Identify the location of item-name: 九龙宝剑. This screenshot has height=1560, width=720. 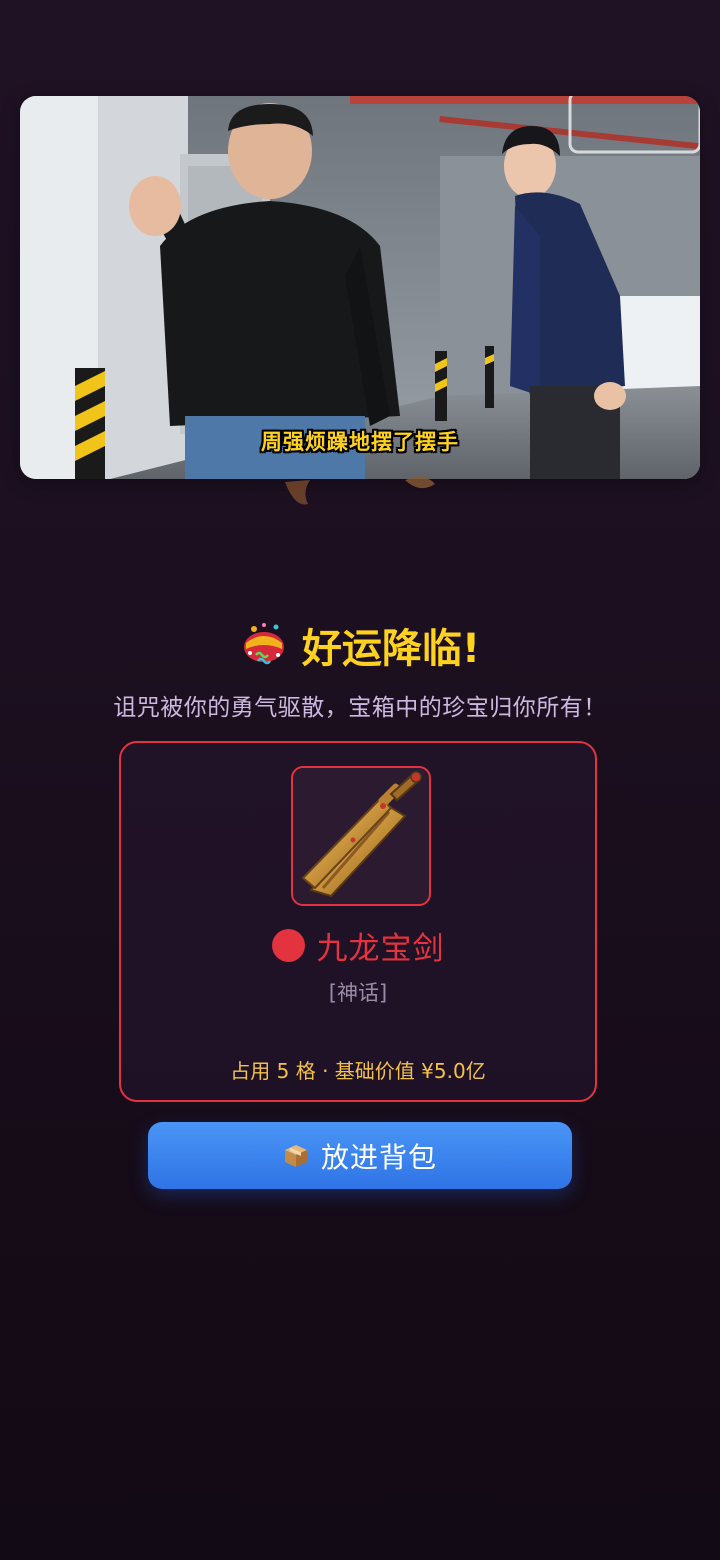
(380, 949).